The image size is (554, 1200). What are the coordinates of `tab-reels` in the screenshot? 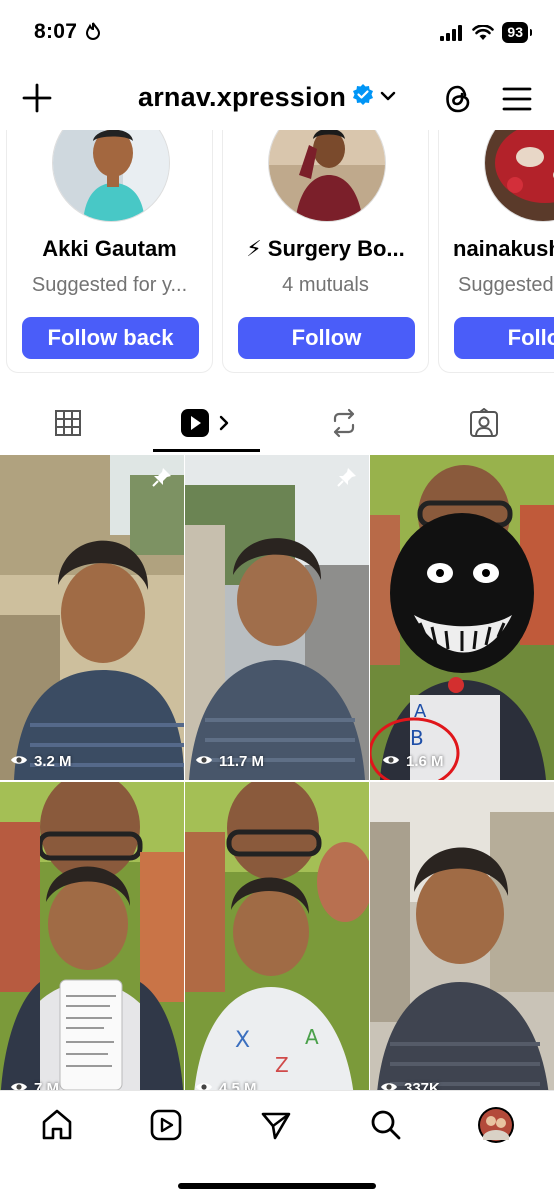 It's located at (206, 425).